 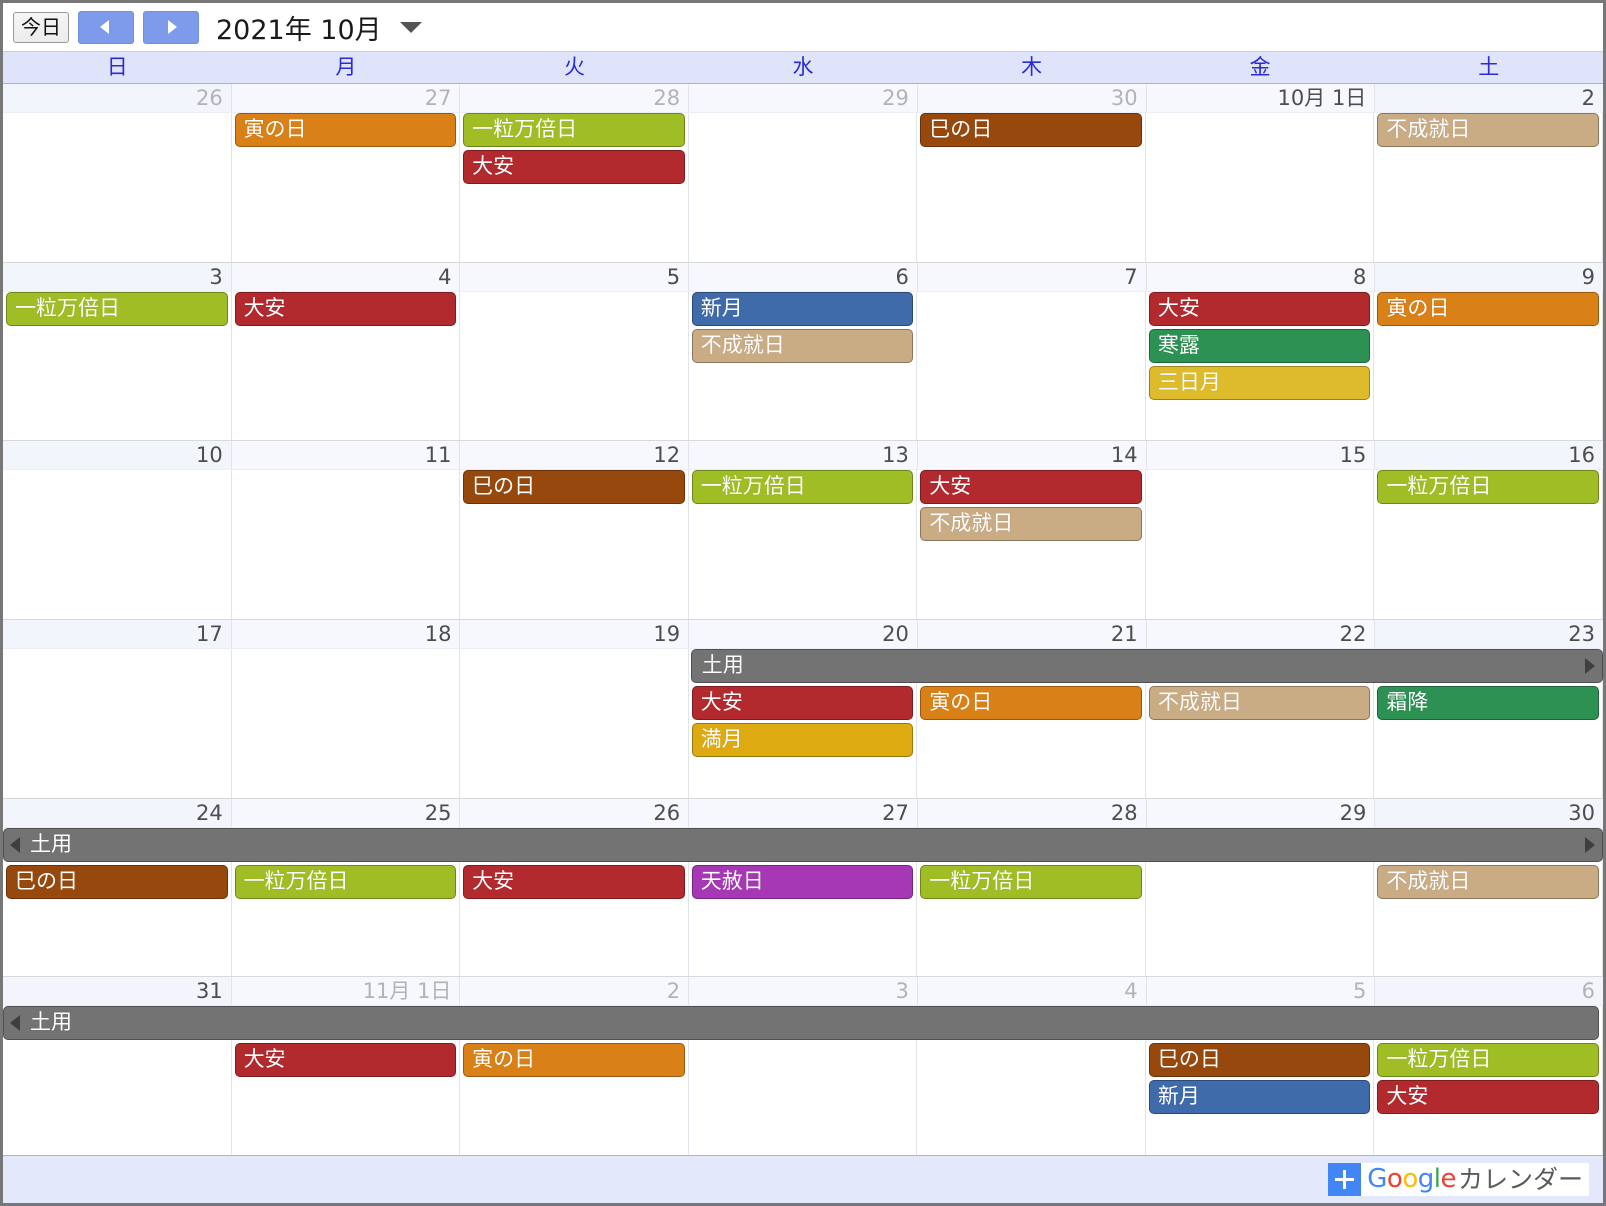 I want to click on date-number-row: 24 25 26 27 28 29 30, so click(x=803, y=813).